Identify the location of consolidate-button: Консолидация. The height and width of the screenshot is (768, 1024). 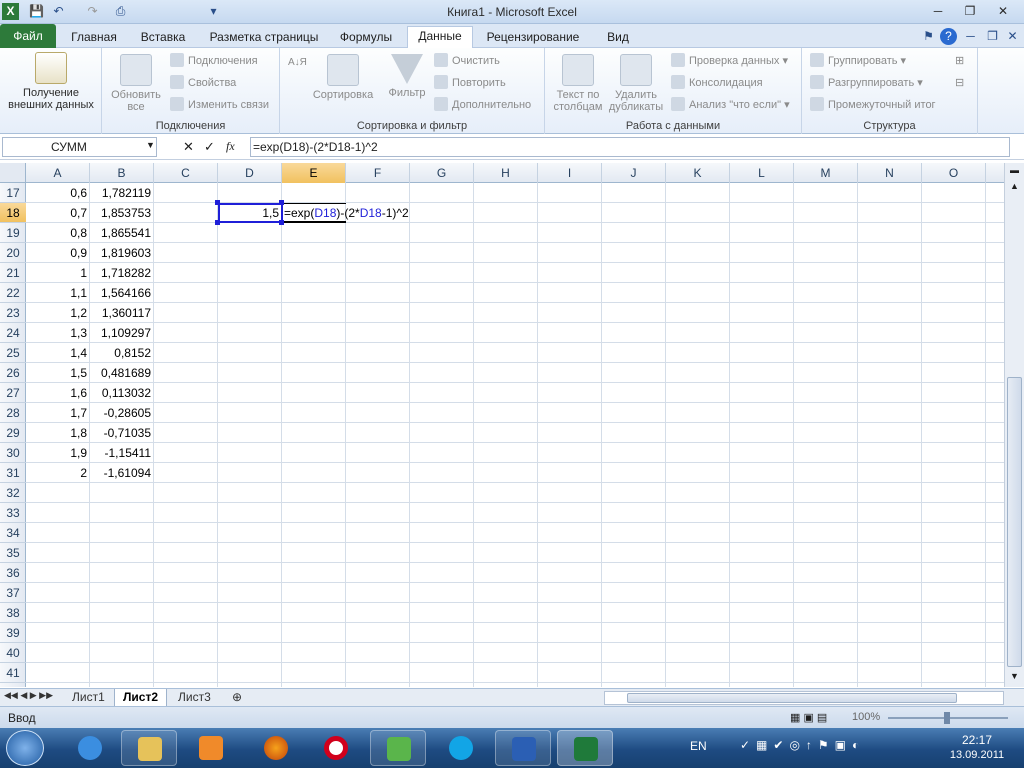
(717, 83).